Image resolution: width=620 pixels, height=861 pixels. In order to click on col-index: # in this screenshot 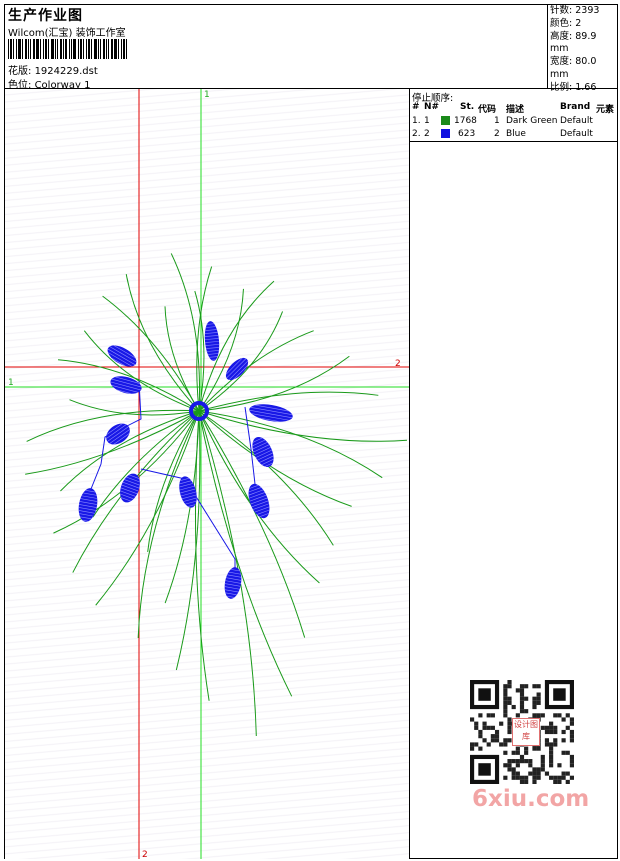, I will do `click(416, 107)`.